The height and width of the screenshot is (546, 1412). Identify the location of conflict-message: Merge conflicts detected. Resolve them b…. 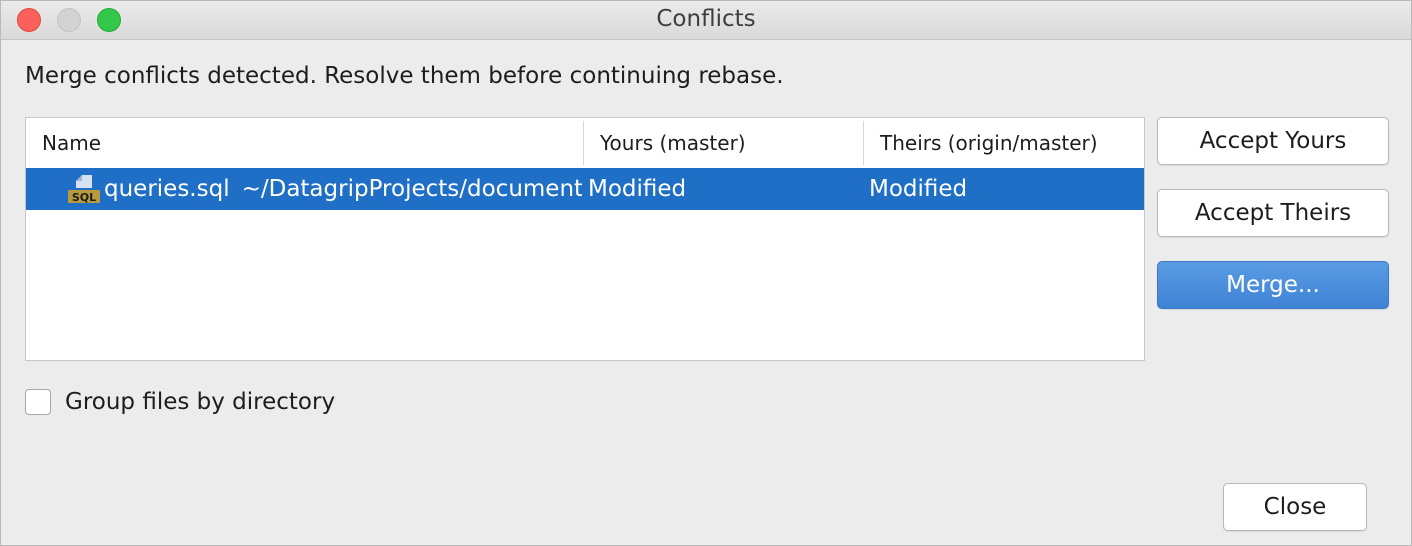
(404, 76).